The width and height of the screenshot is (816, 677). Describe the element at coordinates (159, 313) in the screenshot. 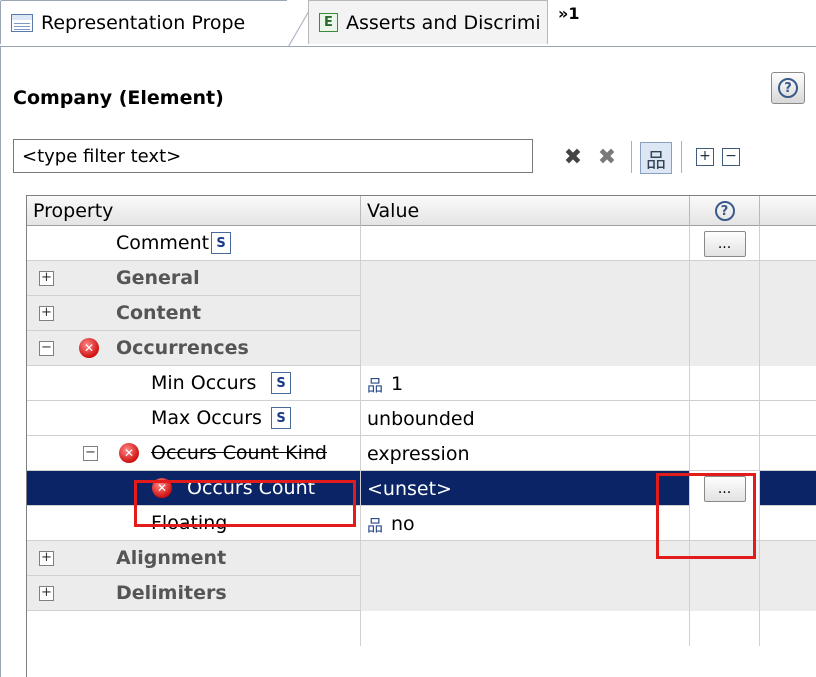

I see `category-label: Content` at that location.